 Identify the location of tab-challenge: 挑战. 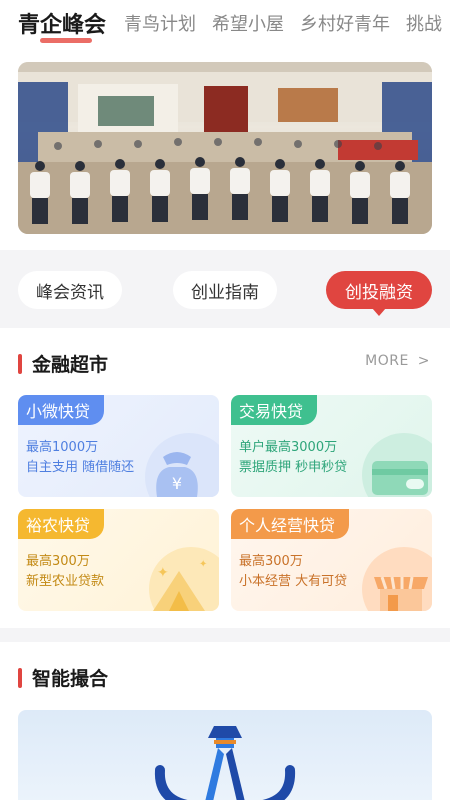
(424, 23).